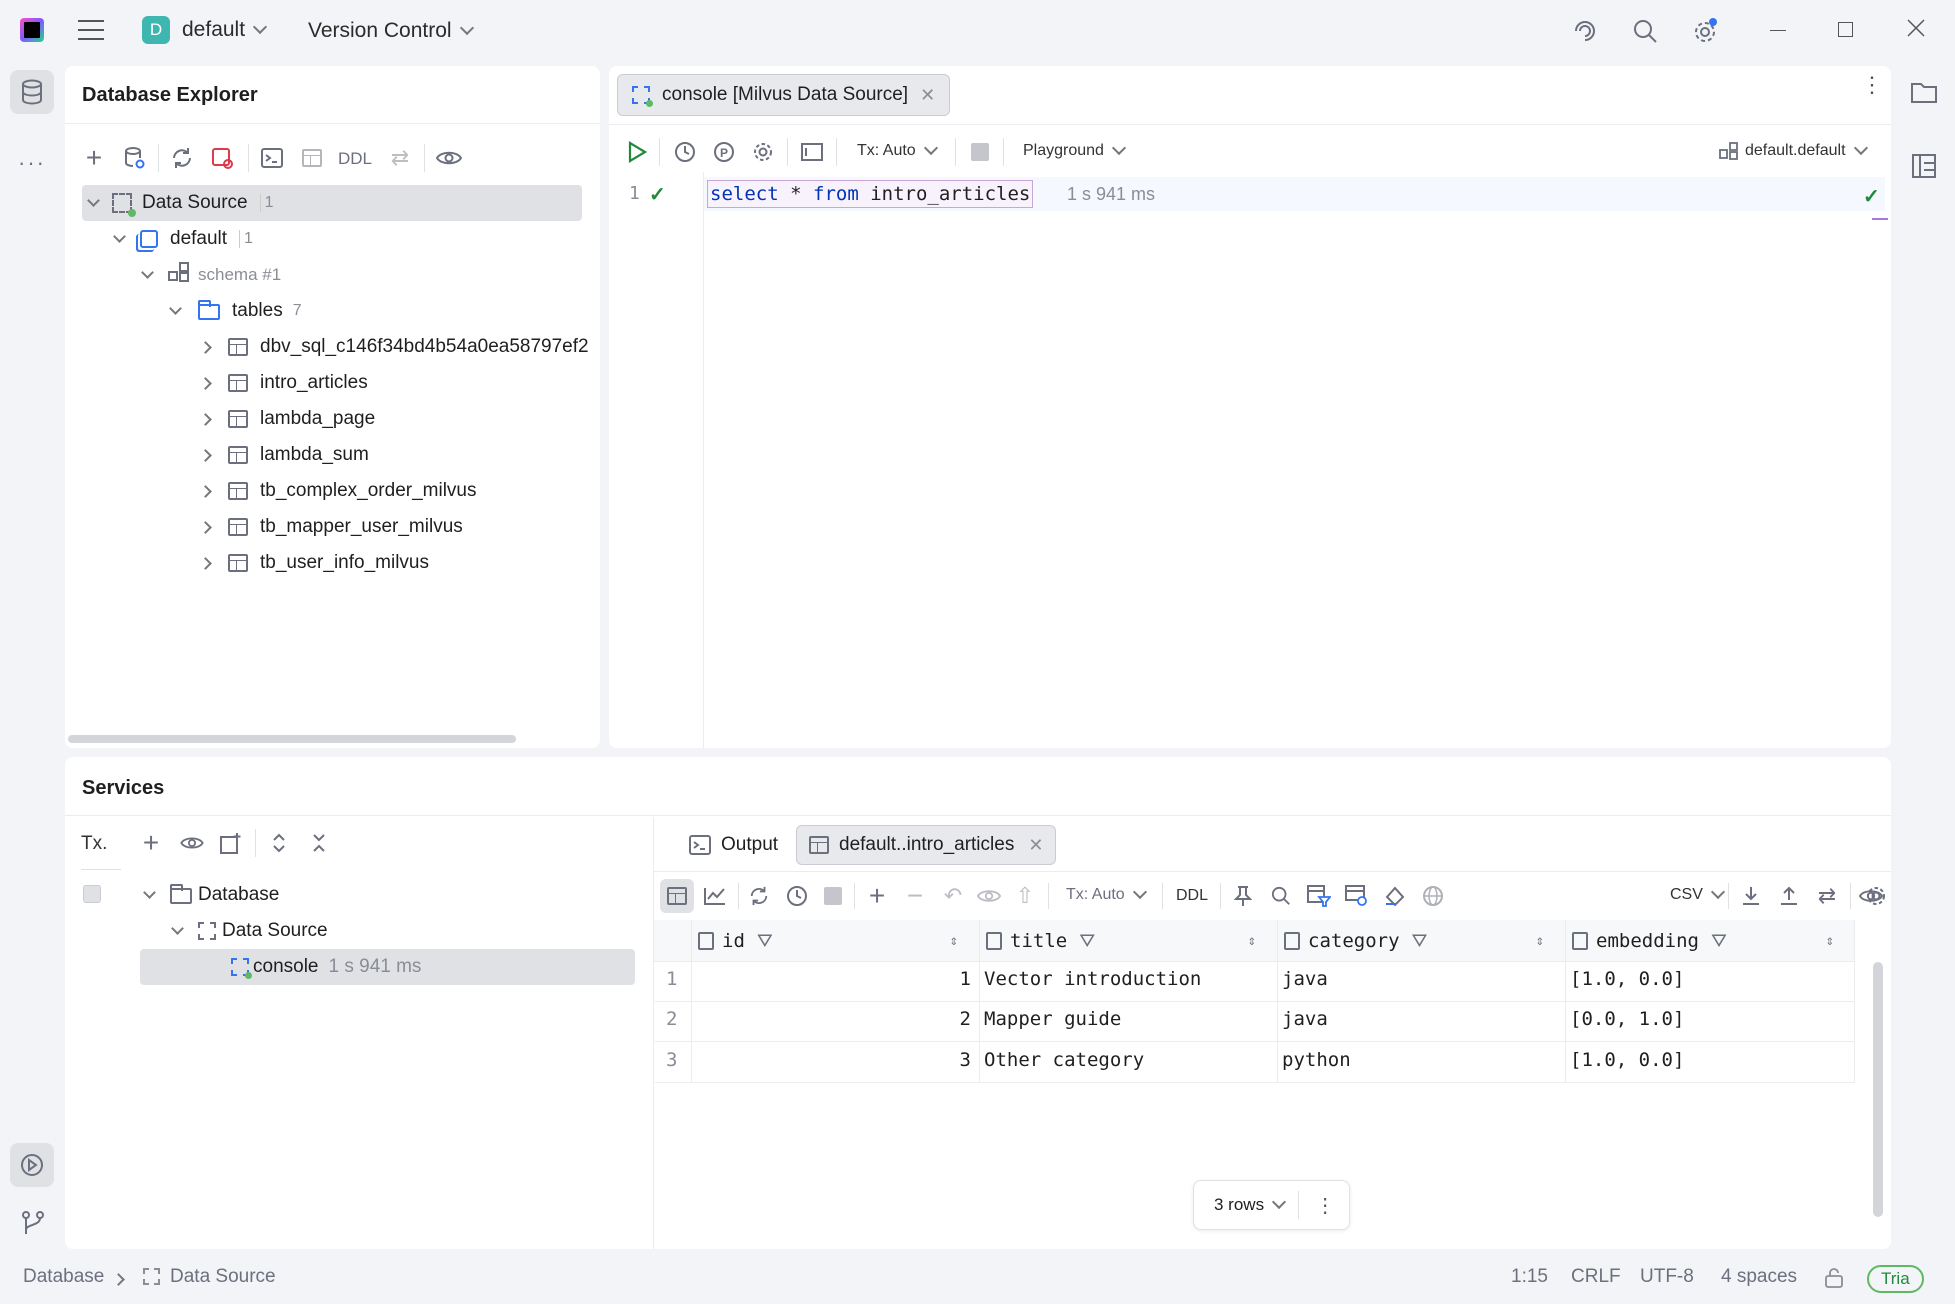  What do you see at coordinates (287, 419) in the screenshot?
I see `table-item: lambda_page` at bounding box center [287, 419].